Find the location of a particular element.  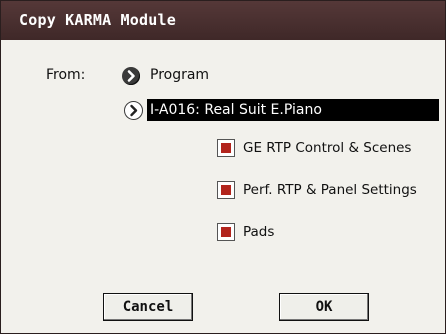

label-perf-rtp-panel-settings: Perf. RTP & Panel Settings is located at coordinates (330, 190).